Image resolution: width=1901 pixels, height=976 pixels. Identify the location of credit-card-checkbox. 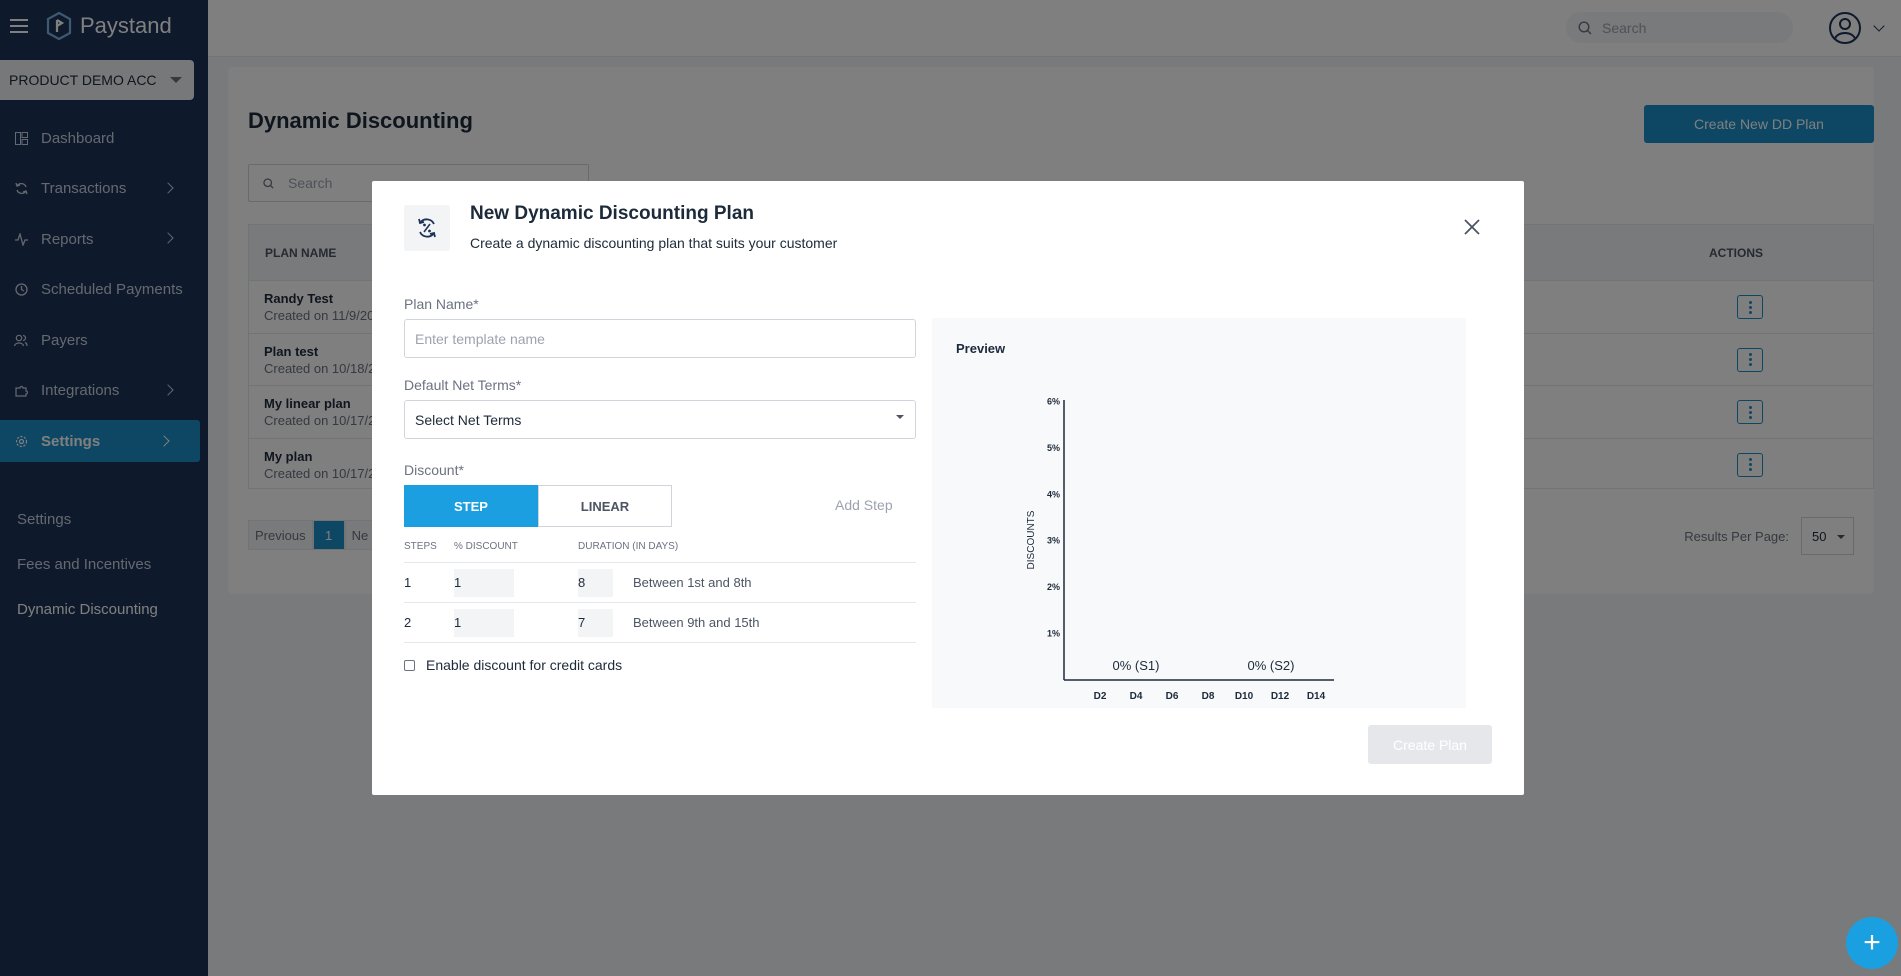
(409, 665).